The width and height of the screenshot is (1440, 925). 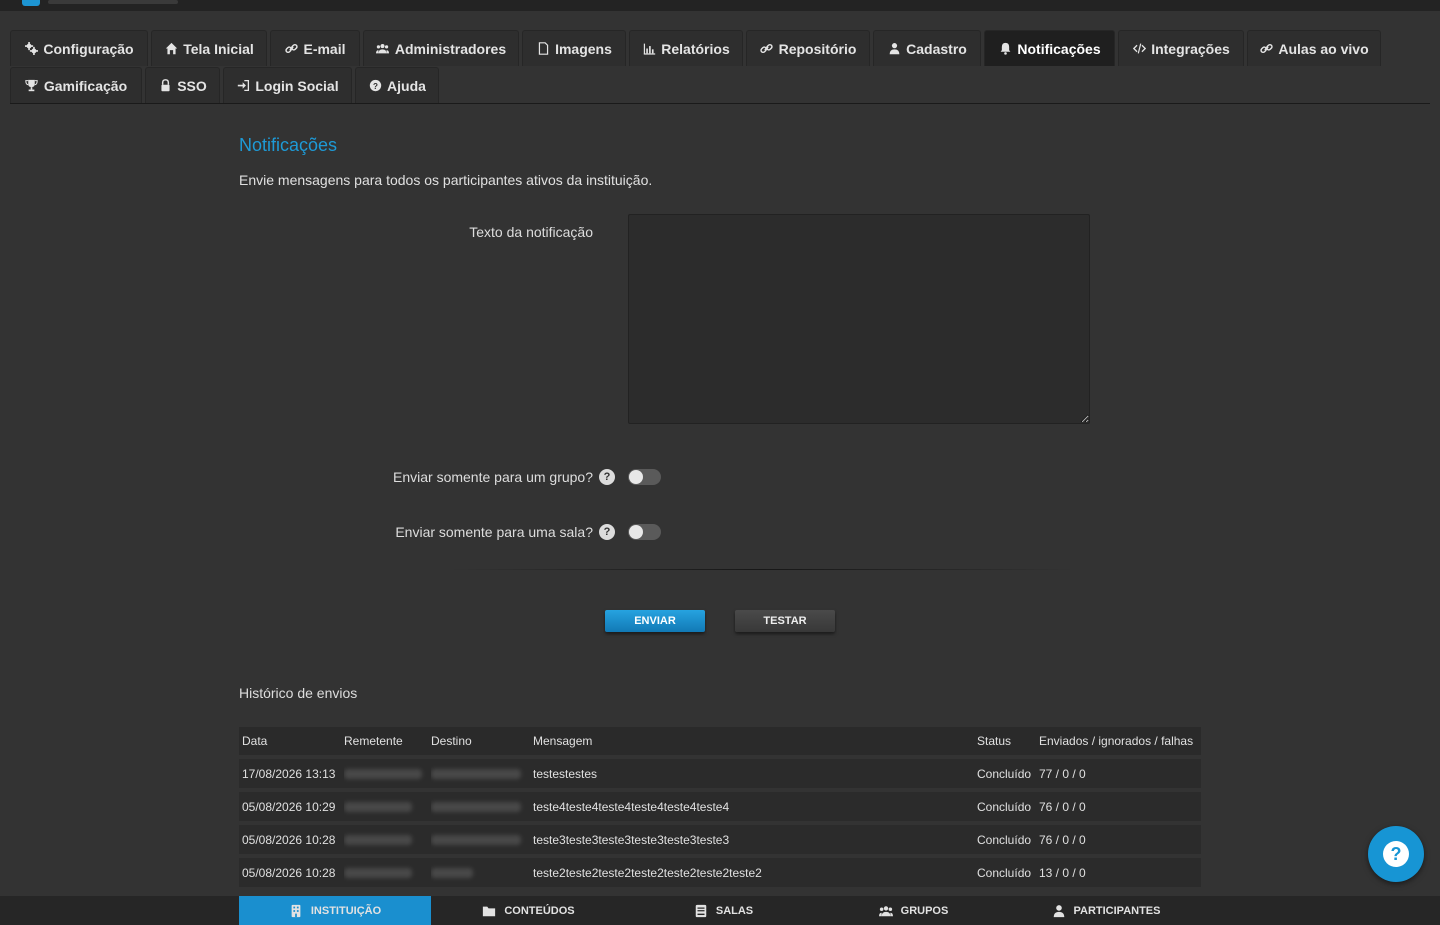 I want to click on book-icon, so click(x=701, y=910).